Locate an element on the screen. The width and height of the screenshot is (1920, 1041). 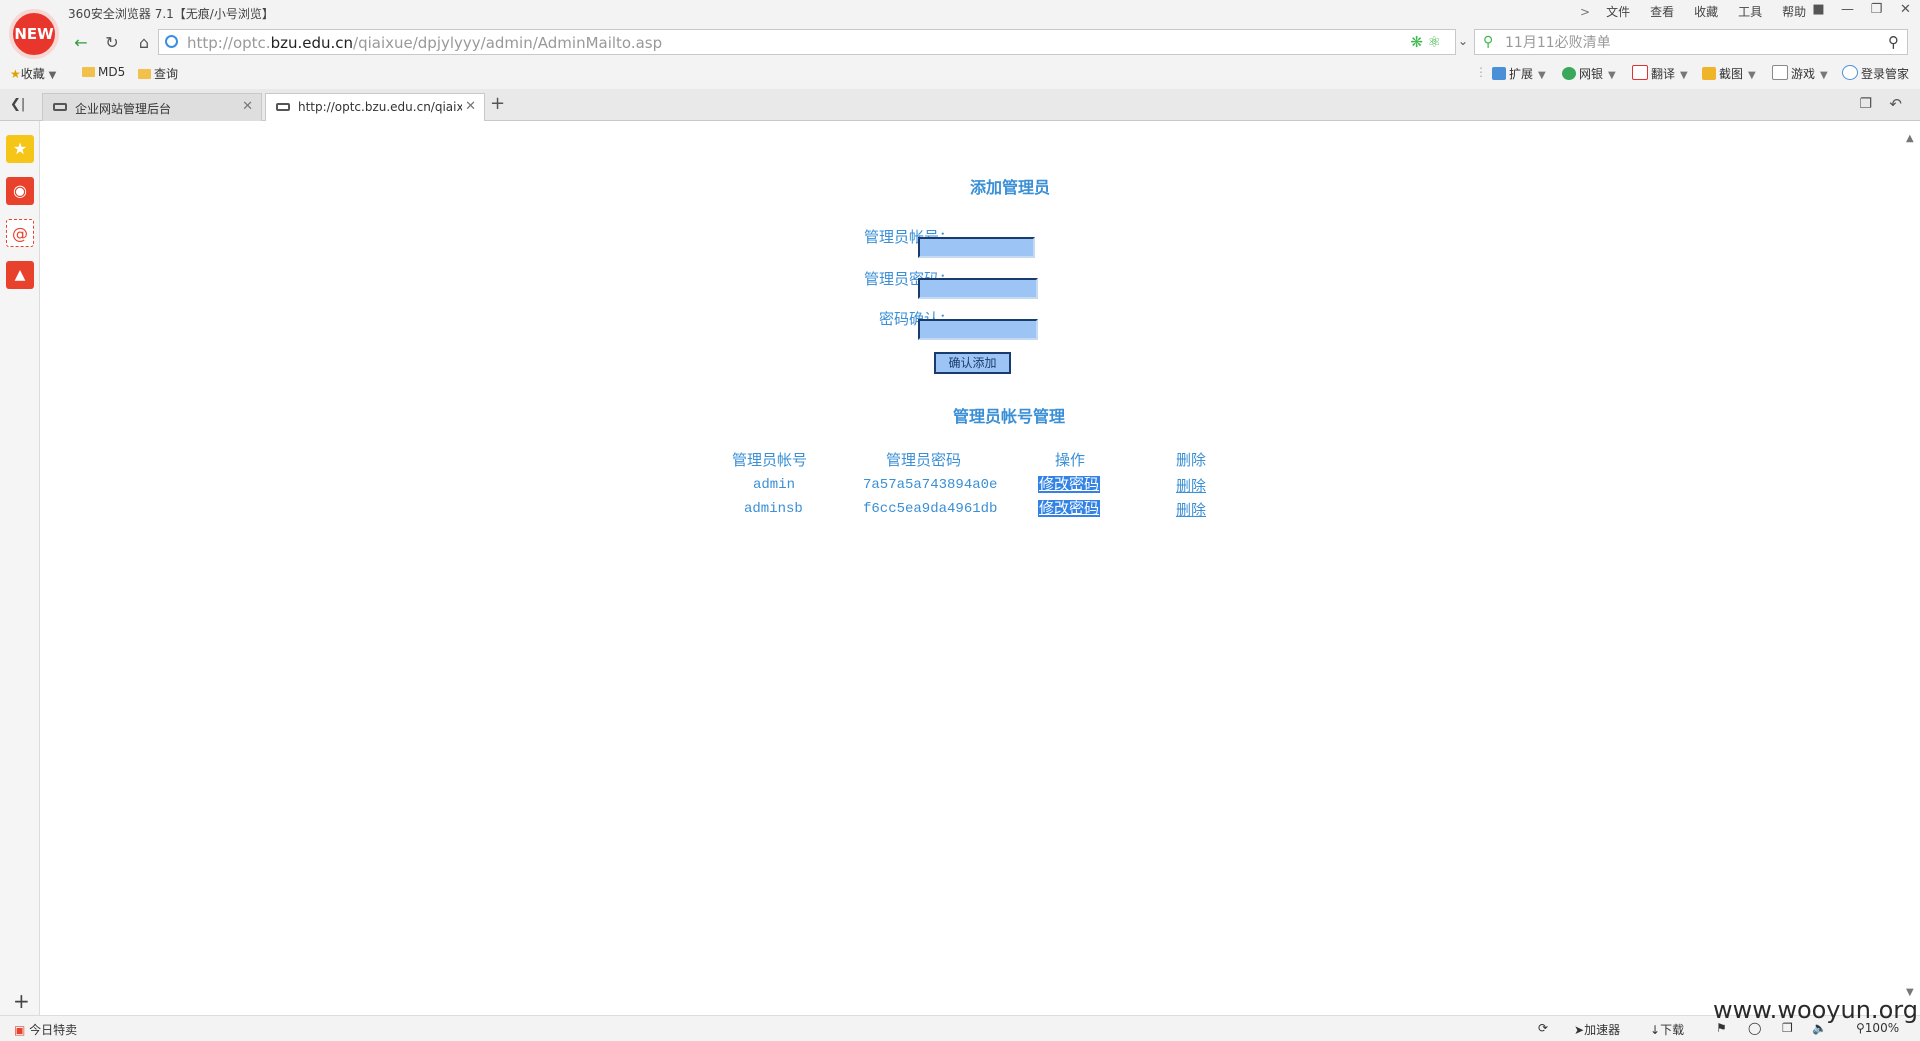
row2-password: f6cc5ea9da4961db is located at coordinates (930, 509).